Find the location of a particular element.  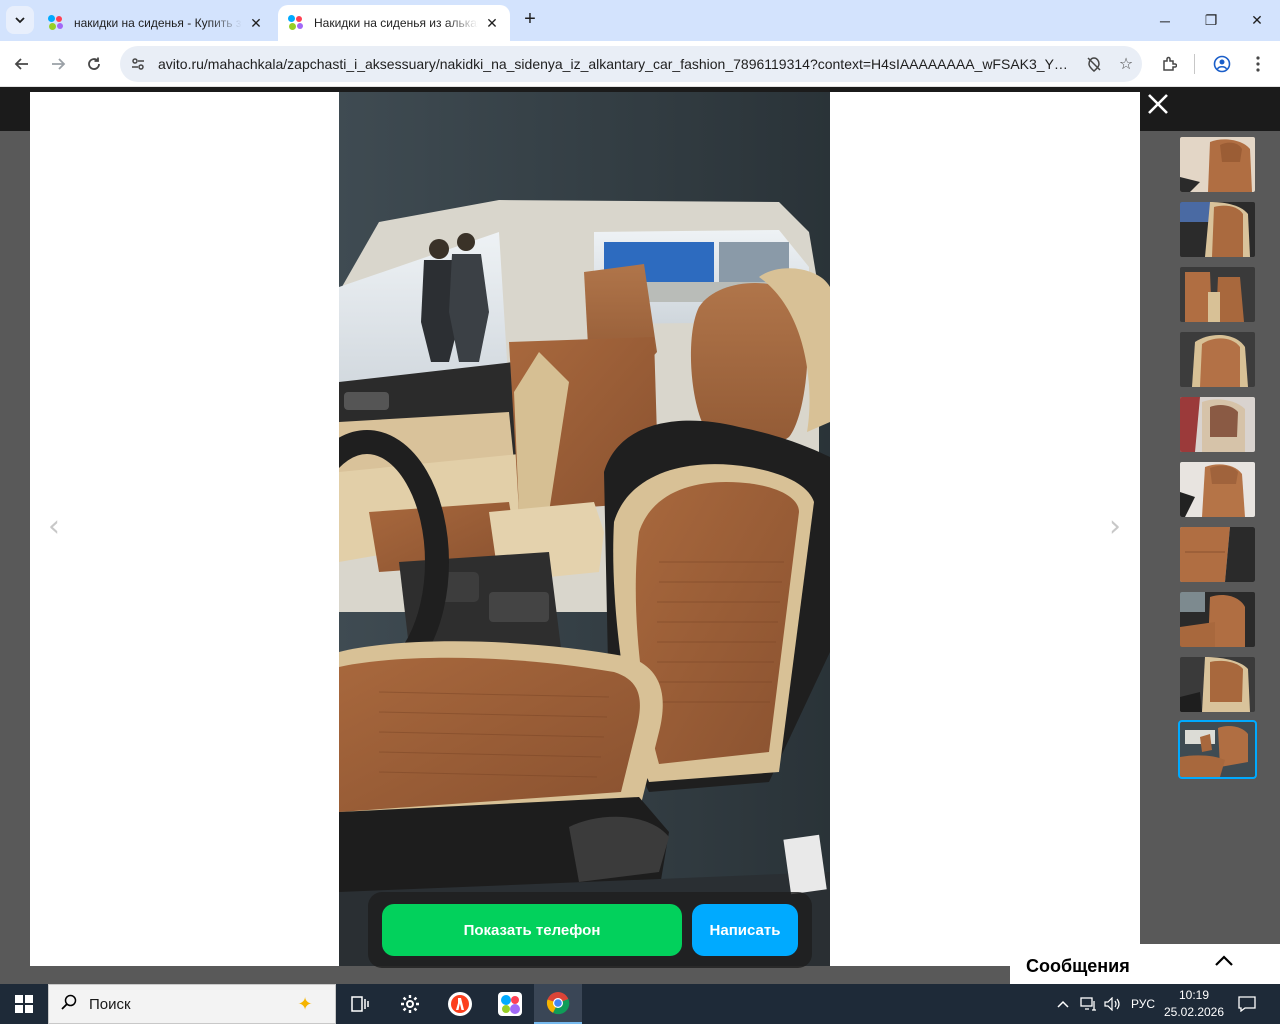

arrow-left-icon is located at coordinates (21, 64).